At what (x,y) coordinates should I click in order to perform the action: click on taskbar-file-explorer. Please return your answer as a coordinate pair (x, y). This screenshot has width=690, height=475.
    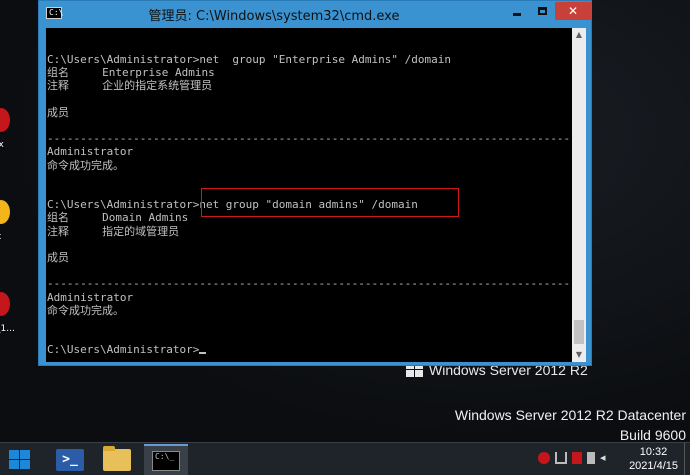
    Looking at the image, I should click on (117, 459).